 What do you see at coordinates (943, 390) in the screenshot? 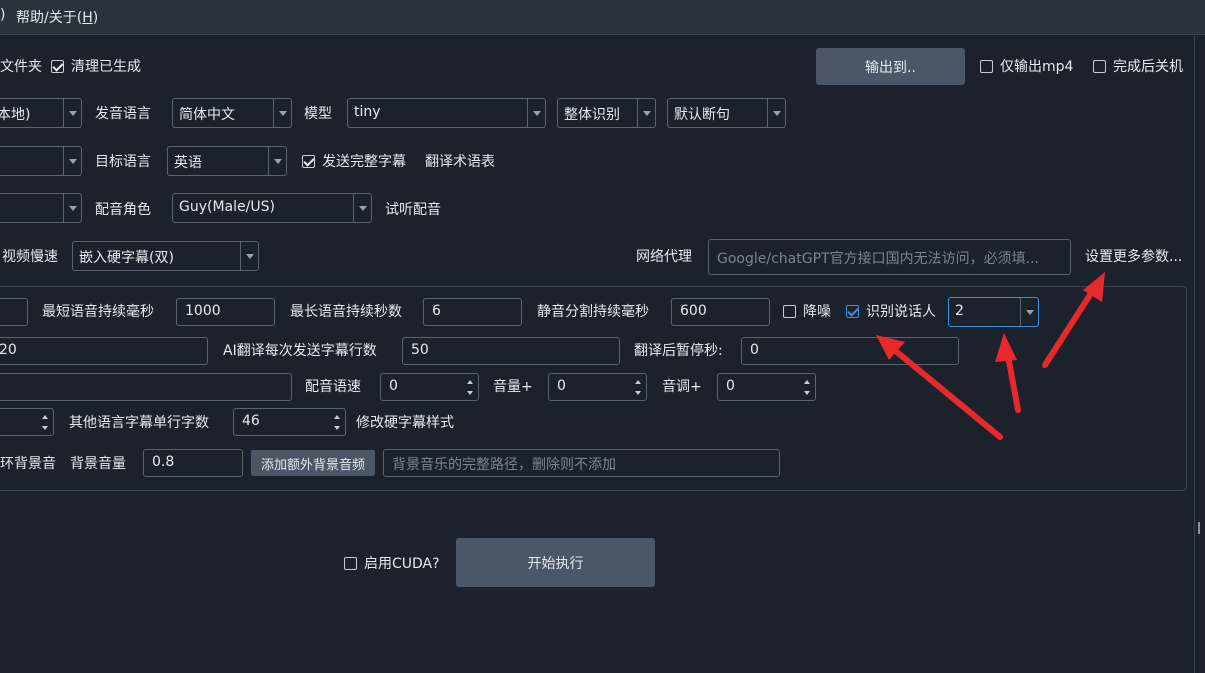
I see `arrow-to-speaker-checkbox` at bounding box center [943, 390].